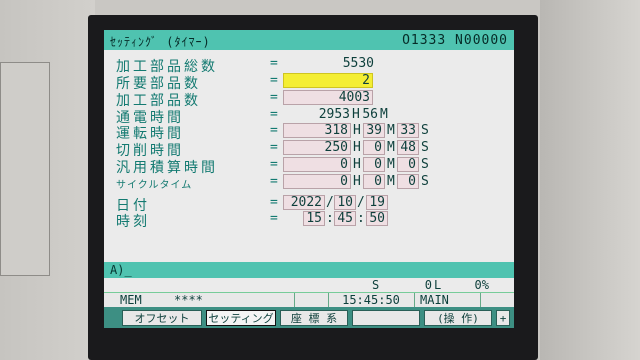 The width and height of the screenshot is (640, 360). Describe the element at coordinates (408, 130) in the screenshot. I see `operating-seconds-field: 33` at that location.